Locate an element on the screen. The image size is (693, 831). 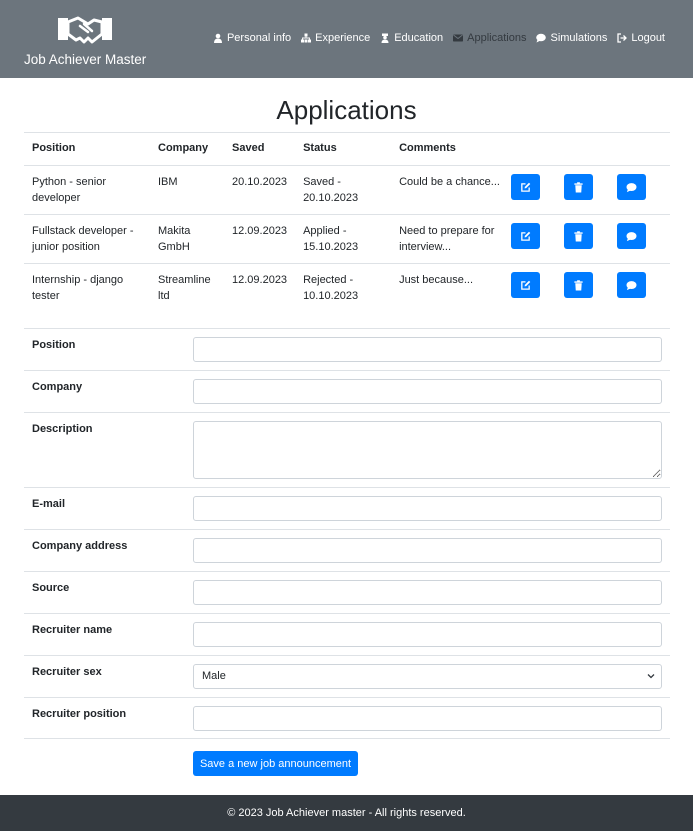
nav-experience: Experience is located at coordinates (335, 38).